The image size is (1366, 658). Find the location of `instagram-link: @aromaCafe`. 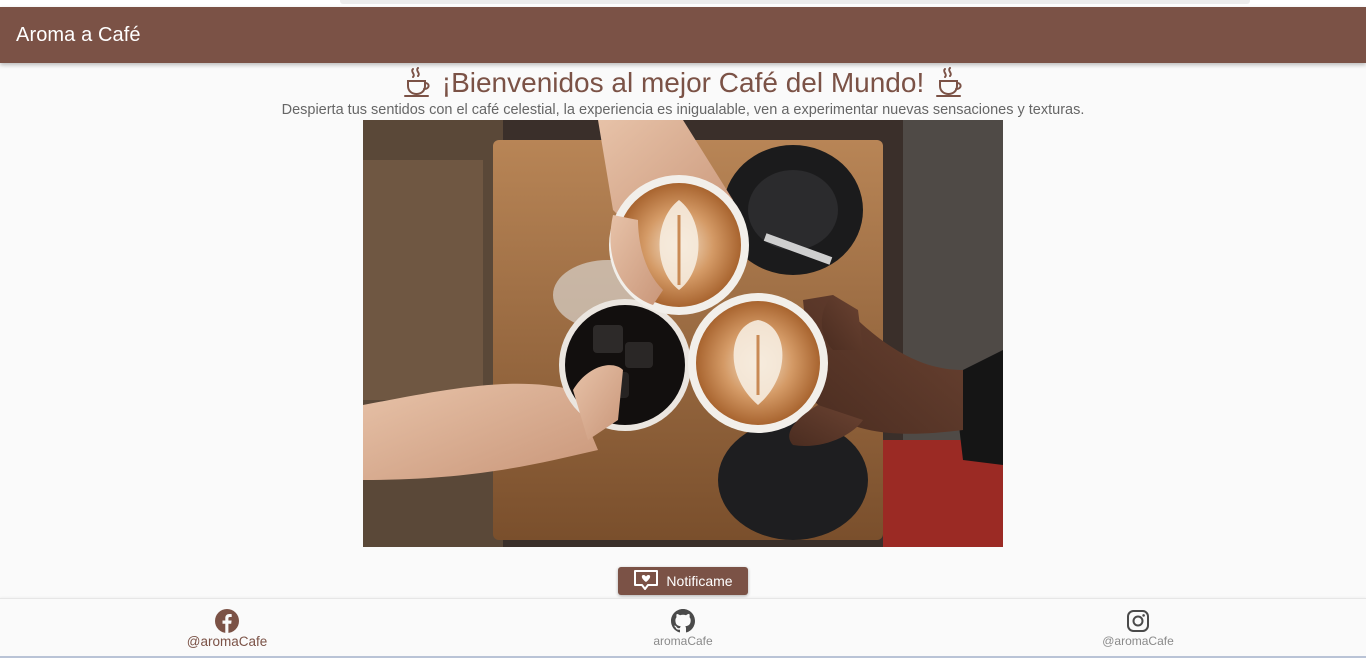

instagram-link: @aromaCafe is located at coordinates (1138, 628).